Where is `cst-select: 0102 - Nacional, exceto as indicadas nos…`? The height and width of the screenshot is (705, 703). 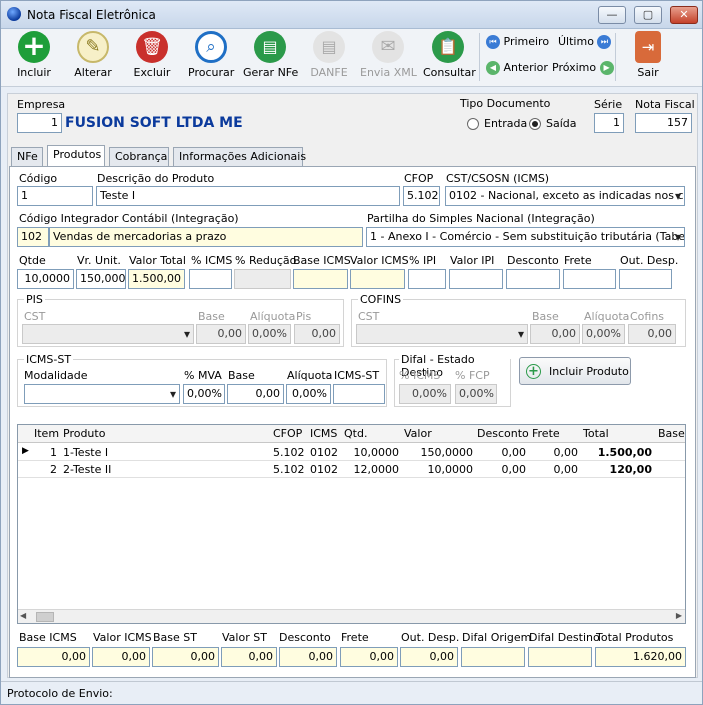 cst-select: 0102 - Nacional, exceto as indicadas nos… is located at coordinates (565, 196).